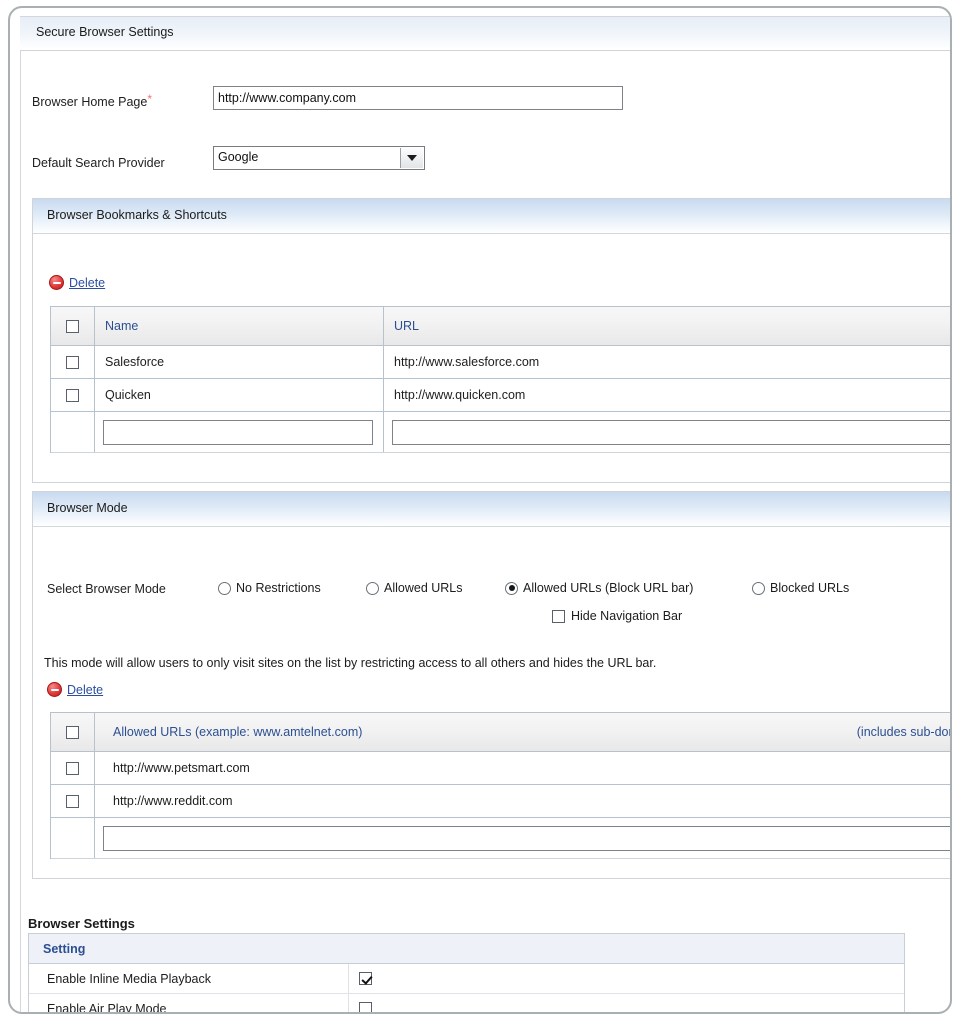  I want to click on bookmarks-delete-button: Delete, so click(77, 282).